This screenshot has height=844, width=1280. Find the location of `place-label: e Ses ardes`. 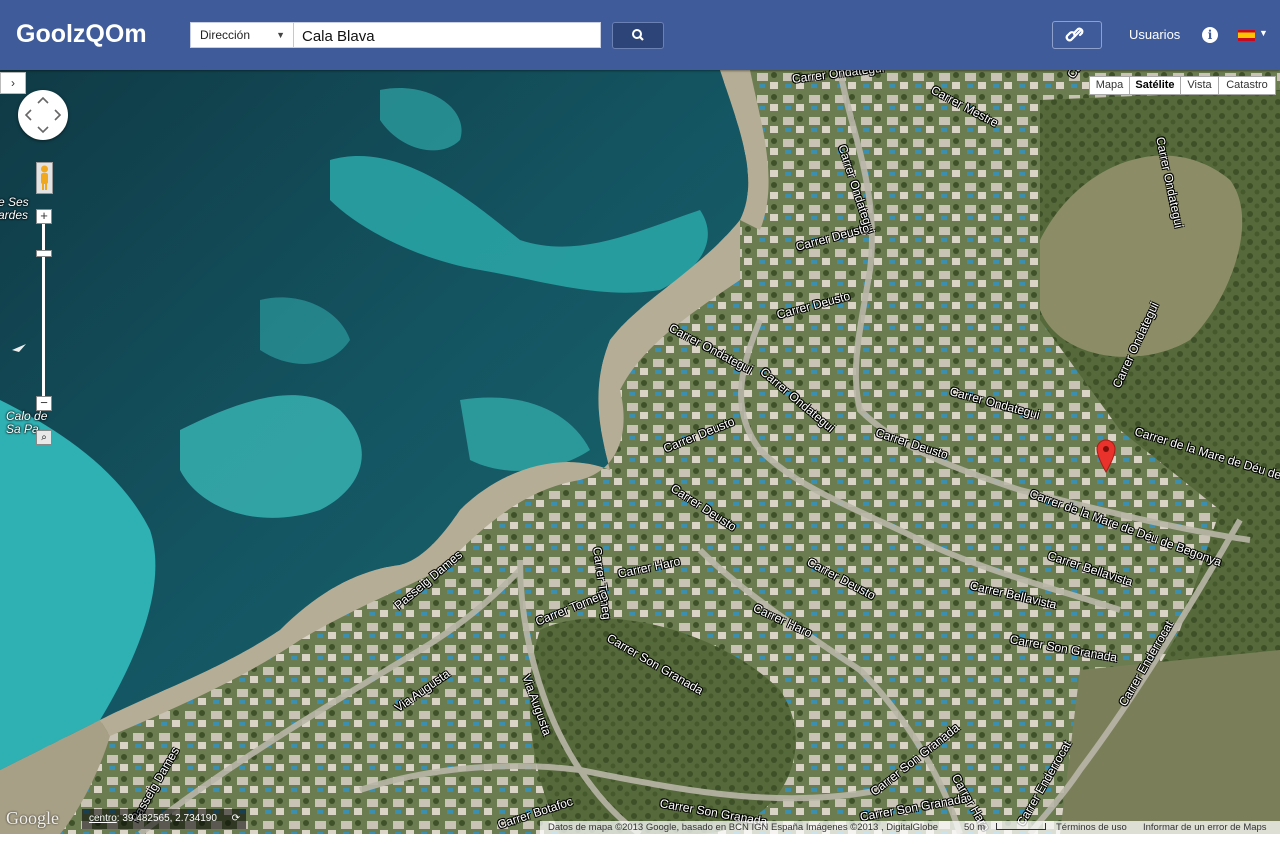

place-label: e Ses ardes is located at coordinates (14, 208).